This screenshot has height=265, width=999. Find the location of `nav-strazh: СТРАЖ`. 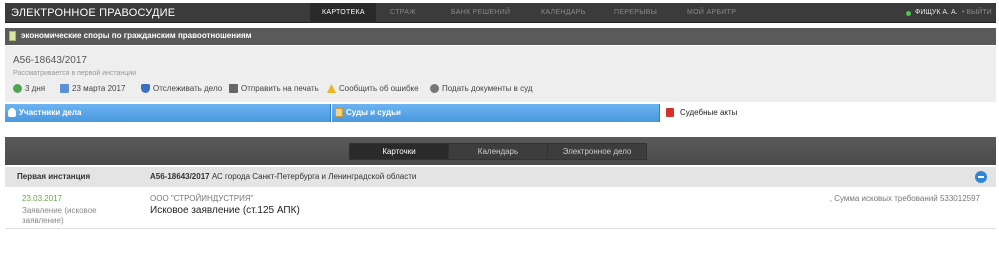

nav-strazh: СТРАЖ is located at coordinates (403, 12).